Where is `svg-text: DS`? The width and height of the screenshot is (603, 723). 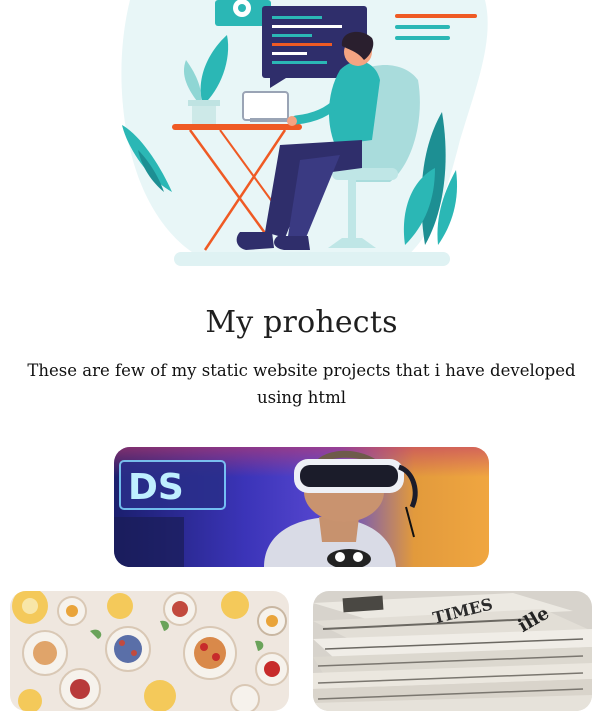
svg-text: DS is located at coordinates (156, 487).